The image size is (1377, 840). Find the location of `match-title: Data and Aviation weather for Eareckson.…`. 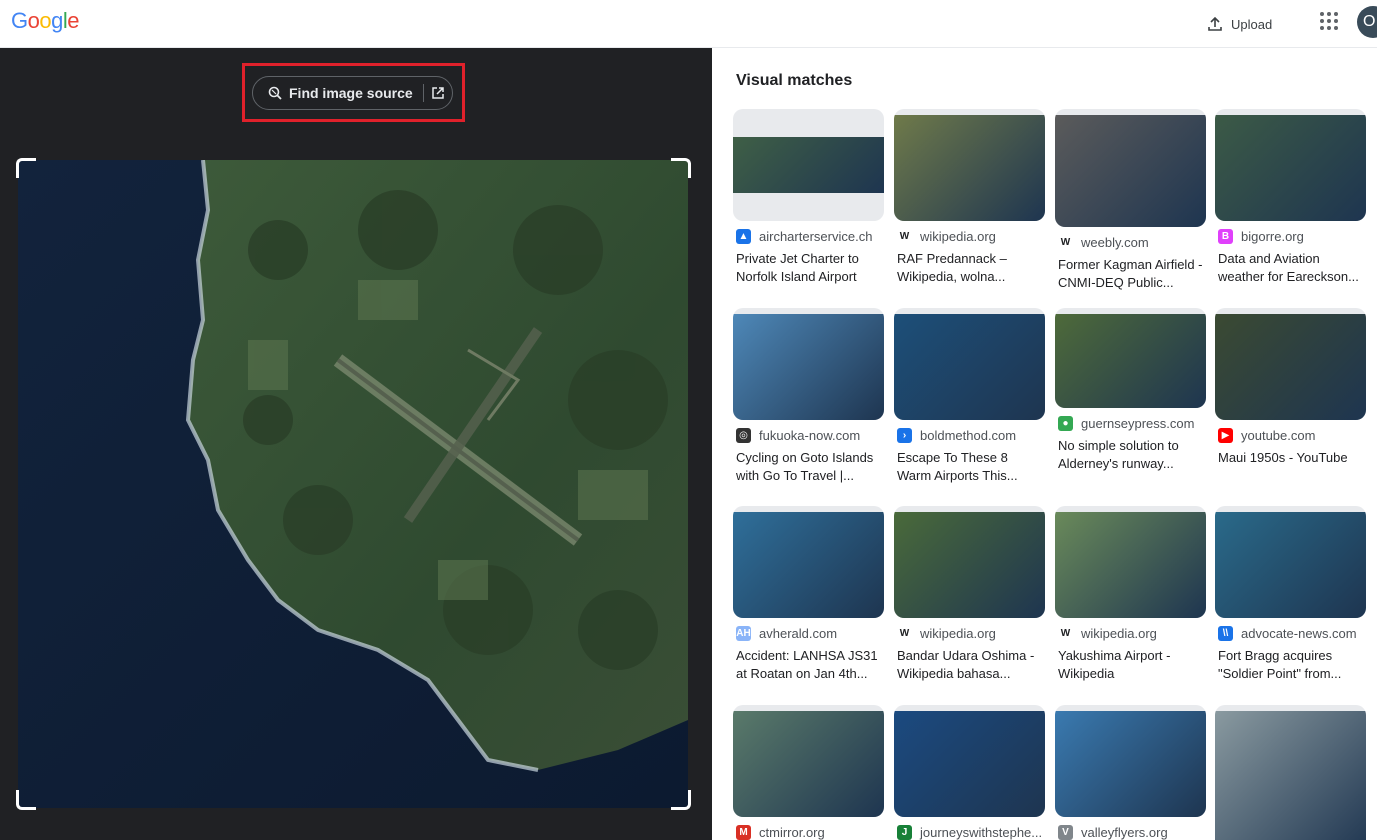

match-title: Data and Aviation weather for Eareckson.… is located at coordinates (1290, 267).